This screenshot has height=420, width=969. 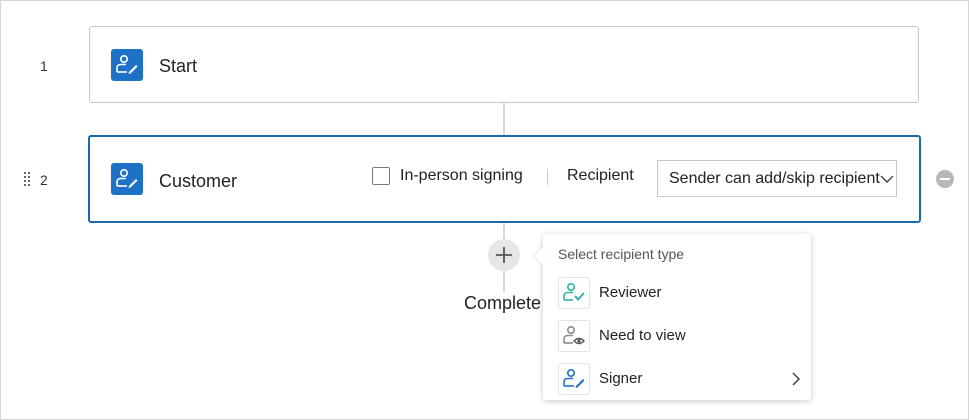 I want to click on menu-pointer, so click(x=538, y=256).